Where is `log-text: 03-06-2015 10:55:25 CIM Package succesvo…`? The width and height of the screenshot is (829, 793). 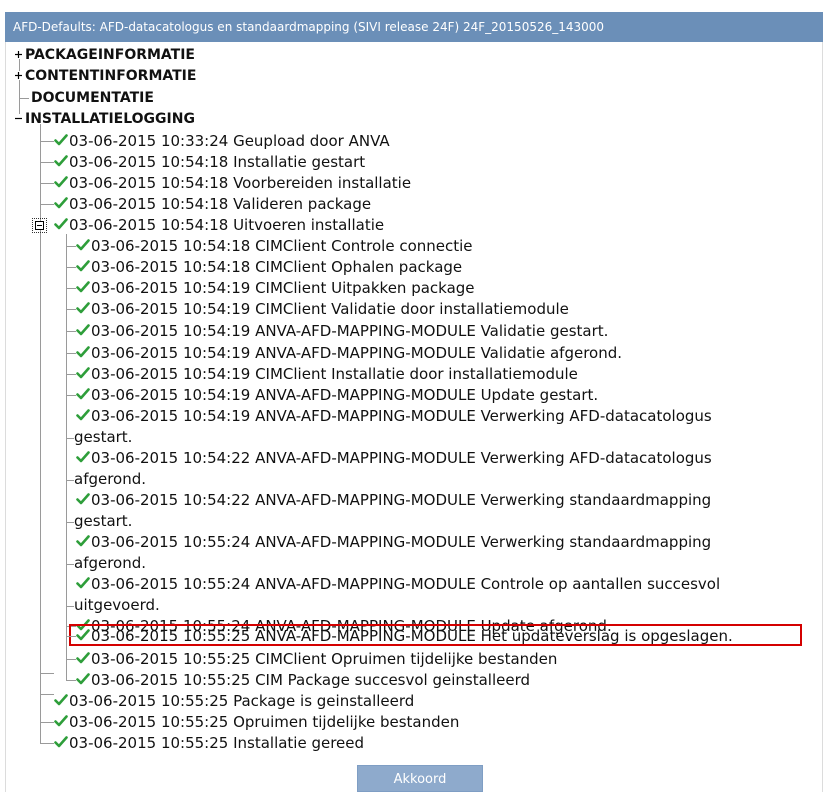 log-text: 03-06-2015 10:55:25 CIM Package succesvo… is located at coordinates (311, 680).